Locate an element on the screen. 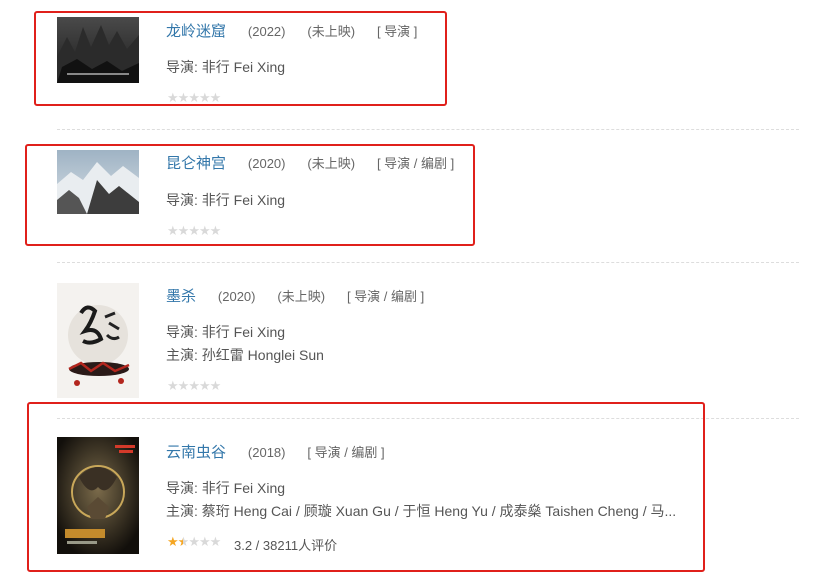  title-row: 墨杀 (2020) (未上映) [ 导演 / 编剧 ] is located at coordinates (295, 295).